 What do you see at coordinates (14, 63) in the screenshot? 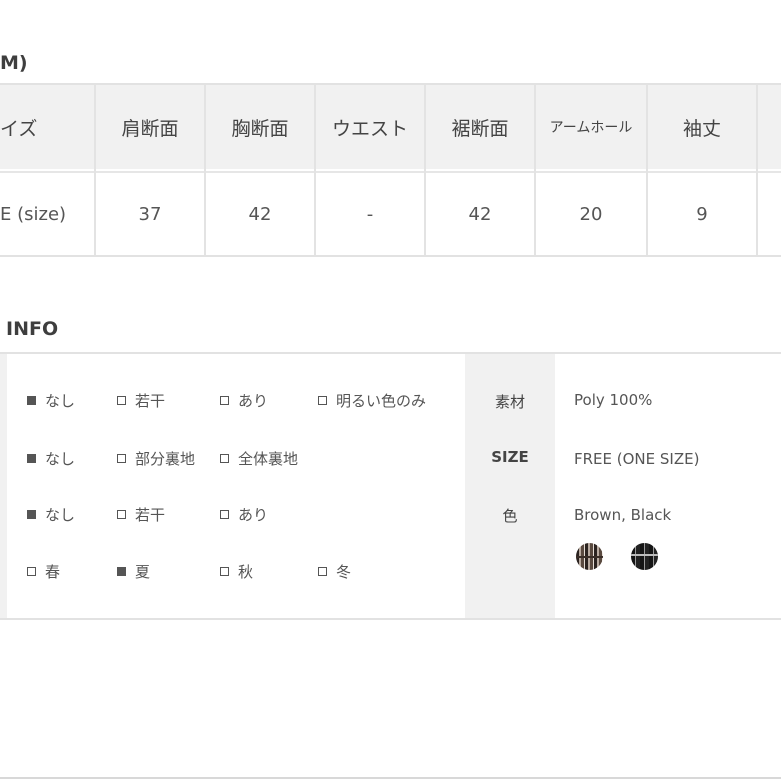
I see `size-section-title: M)` at bounding box center [14, 63].